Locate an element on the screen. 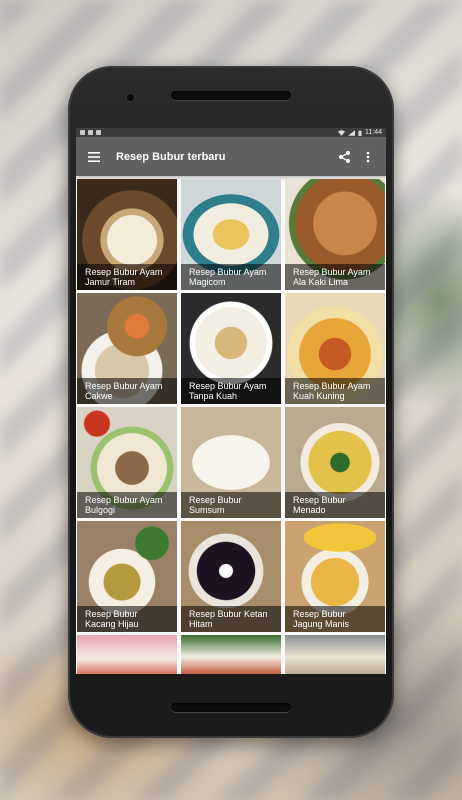 The image size is (462, 800). recipe-caption: Resep Bubur Jagung Manis is located at coordinates (335, 619).